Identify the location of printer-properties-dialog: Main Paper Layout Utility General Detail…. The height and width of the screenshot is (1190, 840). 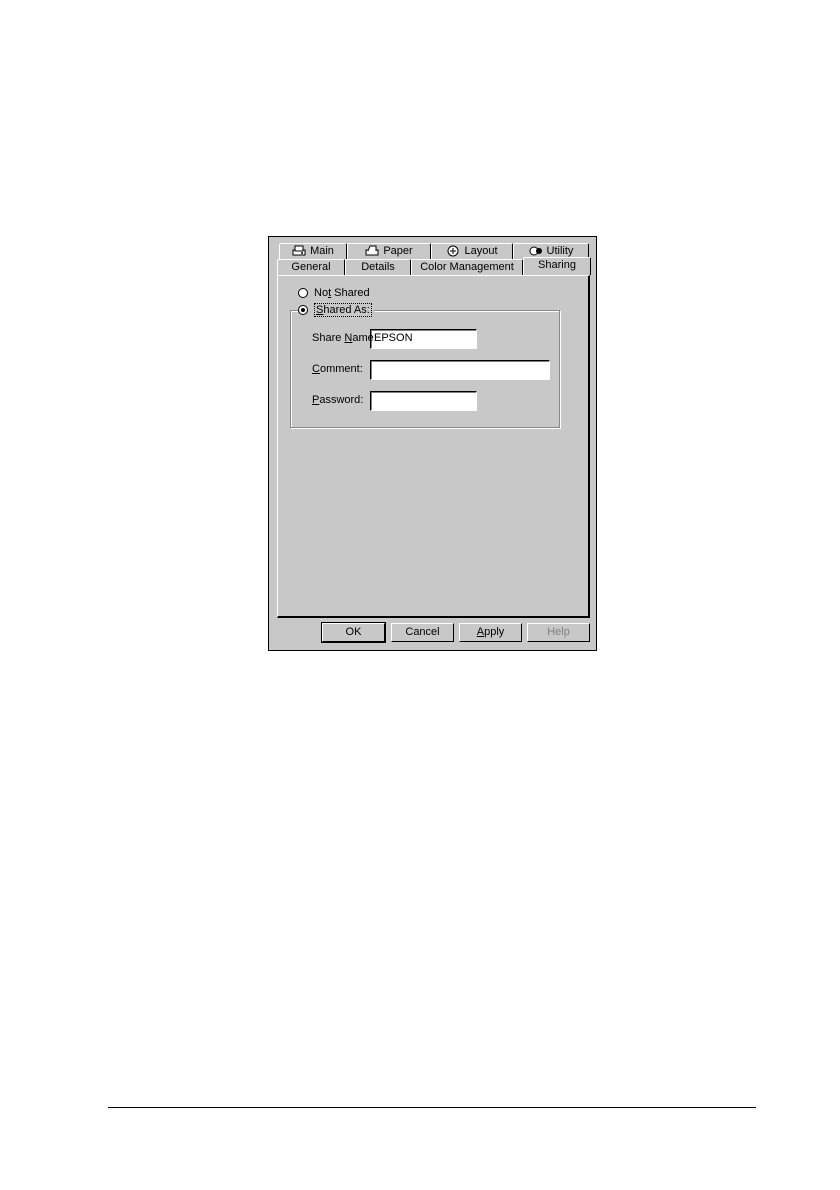
(432, 443).